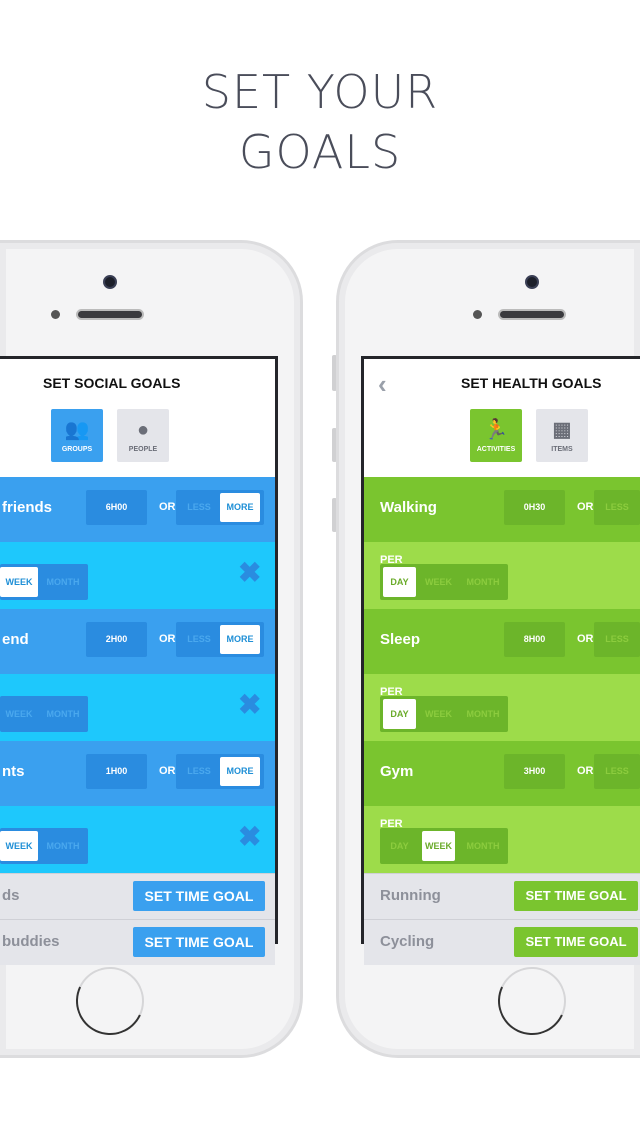  What do you see at coordinates (116, 507) in the screenshot?
I see `time-value-button: 6H00` at bounding box center [116, 507].